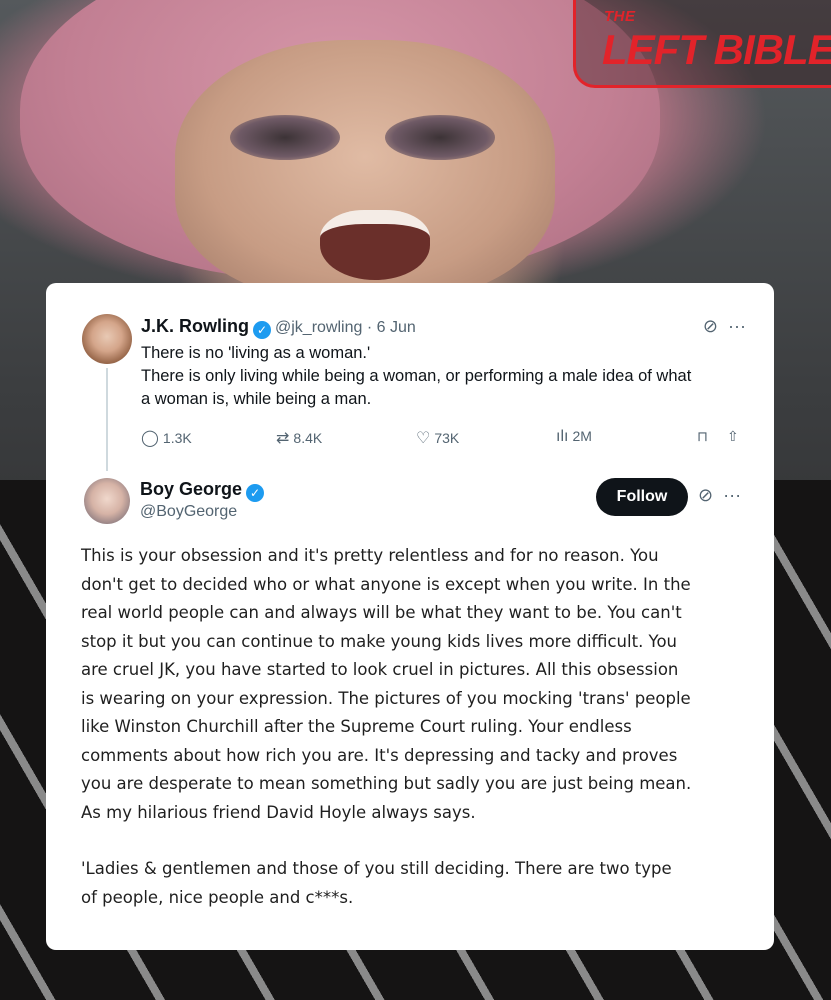 This screenshot has height=1000, width=831. I want to click on tweet1-actions: ◯ 1.3K ⇄ 8.4K ♡ 73K ılı 2M ⊓ ⇧, so click(446, 440).